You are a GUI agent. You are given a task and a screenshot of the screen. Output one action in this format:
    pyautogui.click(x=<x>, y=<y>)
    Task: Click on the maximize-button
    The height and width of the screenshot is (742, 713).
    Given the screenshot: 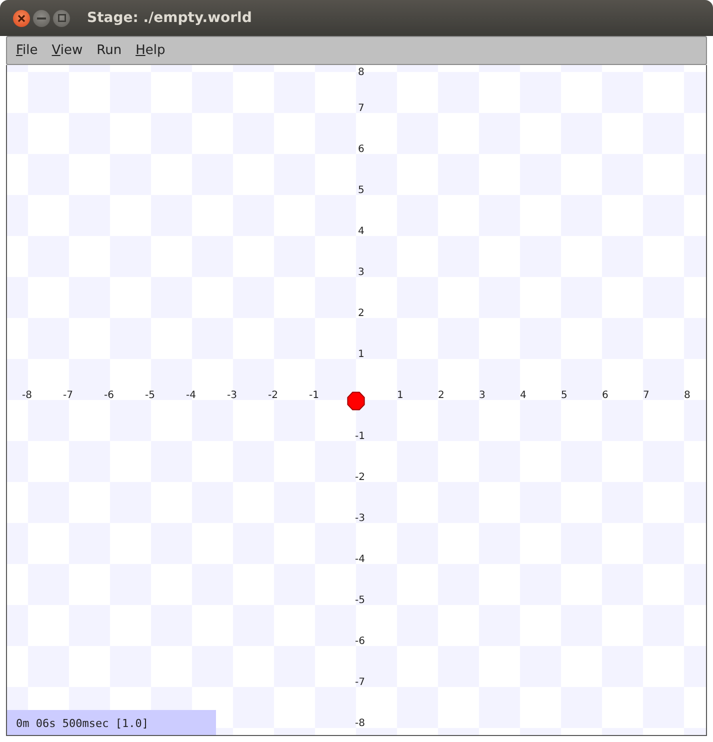 What is the action you would take?
    pyautogui.click(x=61, y=18)
    